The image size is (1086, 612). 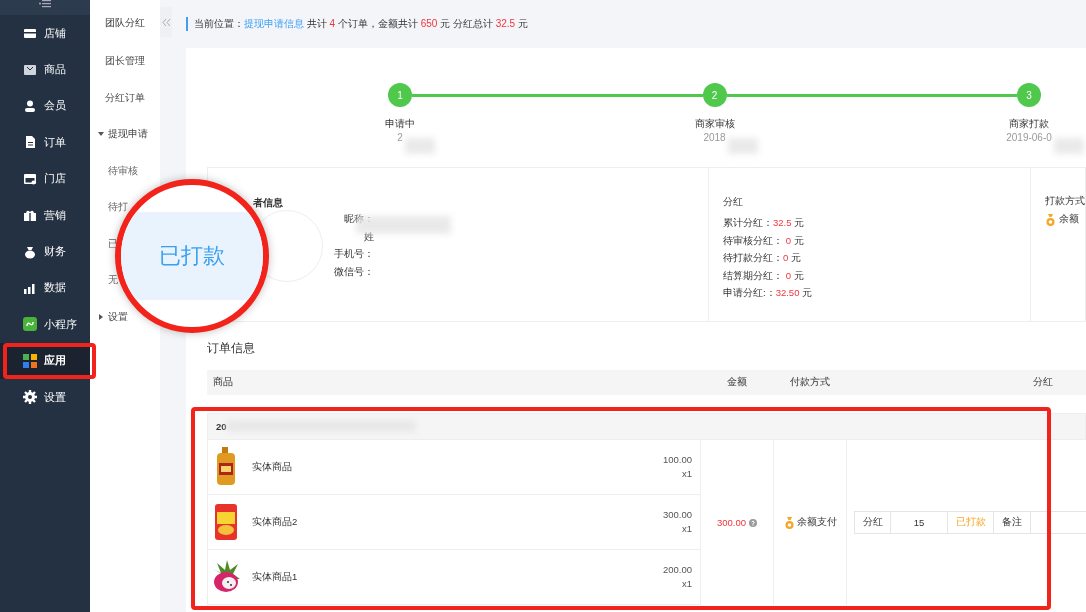 I want to click on settings-icon, so click(x=30, y=397).